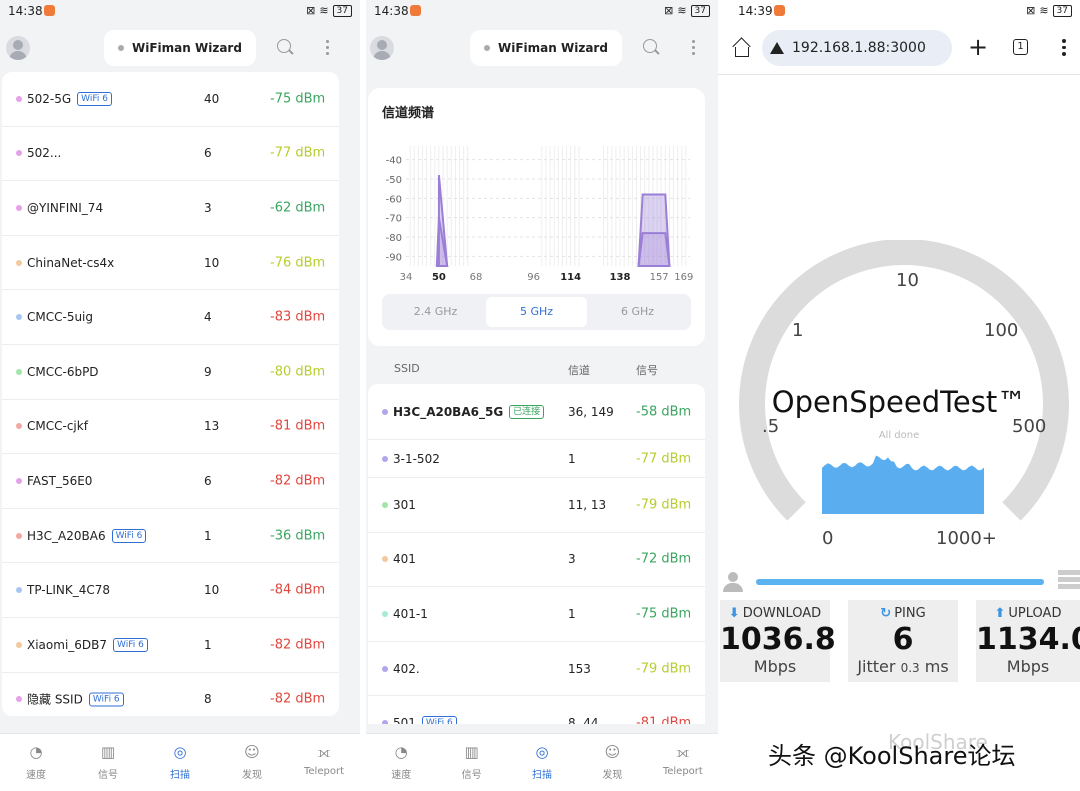  Describe the element at coordinates (410, 613) in the screenshot. I see `network-ssid: 401-1` at that location.